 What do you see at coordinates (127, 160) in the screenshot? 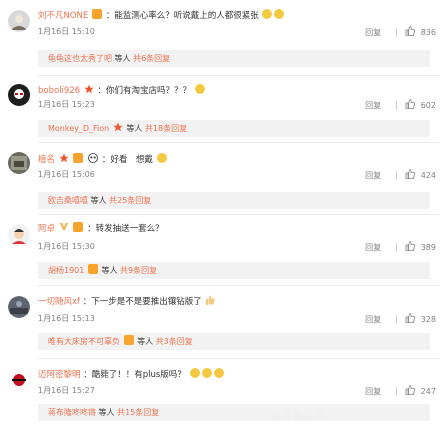
I see `comment-text: ：好看 想戴` at bounding box center [127, 160].